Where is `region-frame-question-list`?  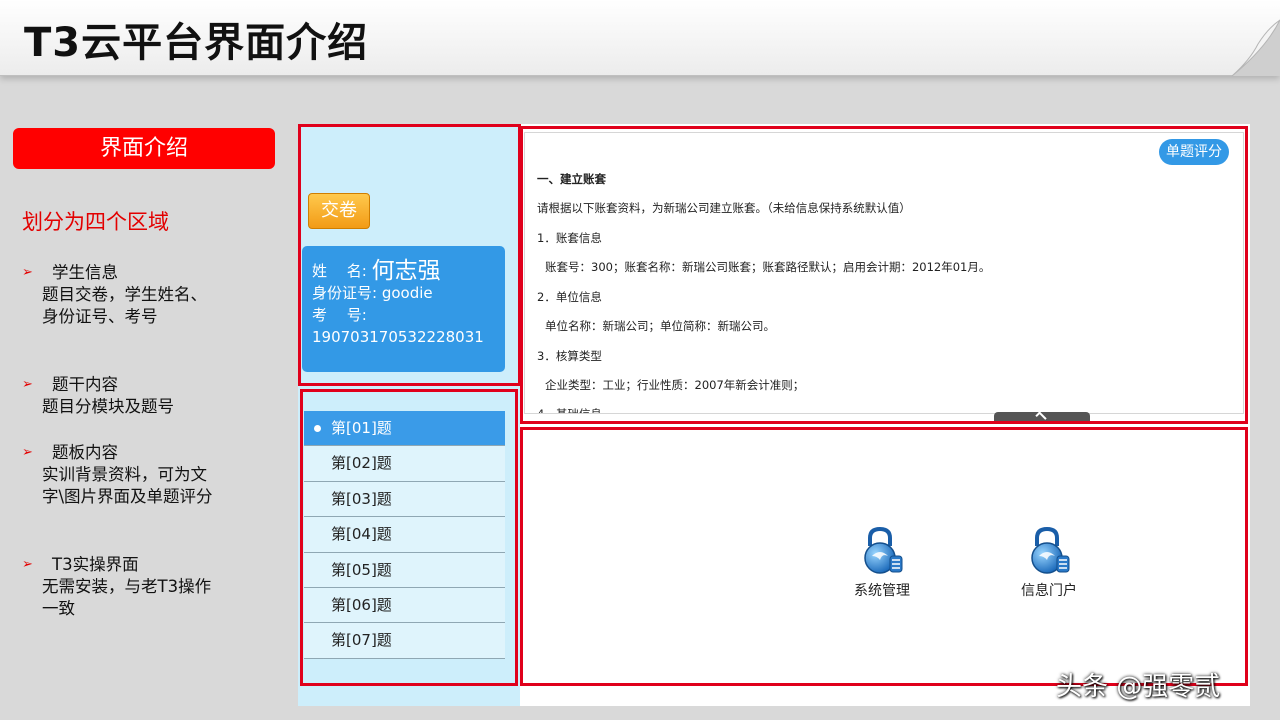
region-frame-question-list is located at coordinates (409, 537).